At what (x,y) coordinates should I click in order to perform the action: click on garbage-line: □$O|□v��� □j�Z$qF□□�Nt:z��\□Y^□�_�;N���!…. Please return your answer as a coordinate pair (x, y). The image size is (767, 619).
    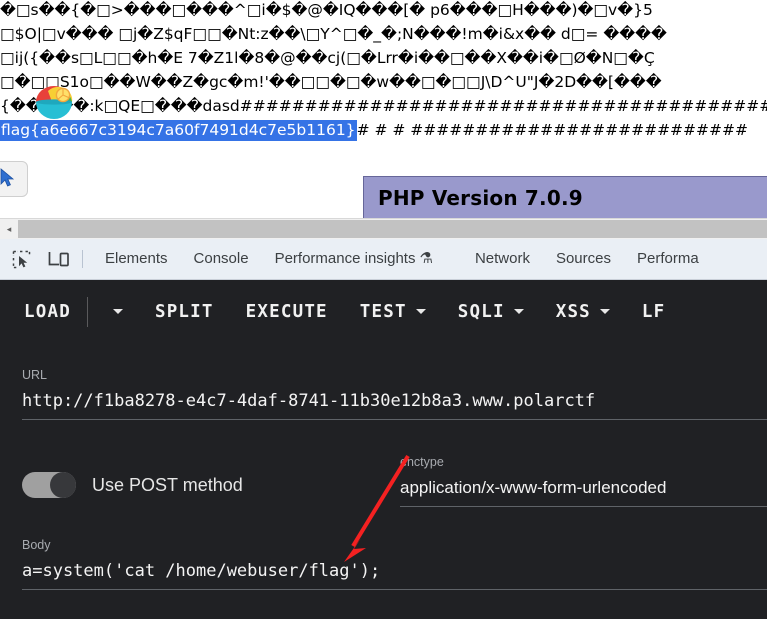
    Looking at the image, I should click on (333, 34).